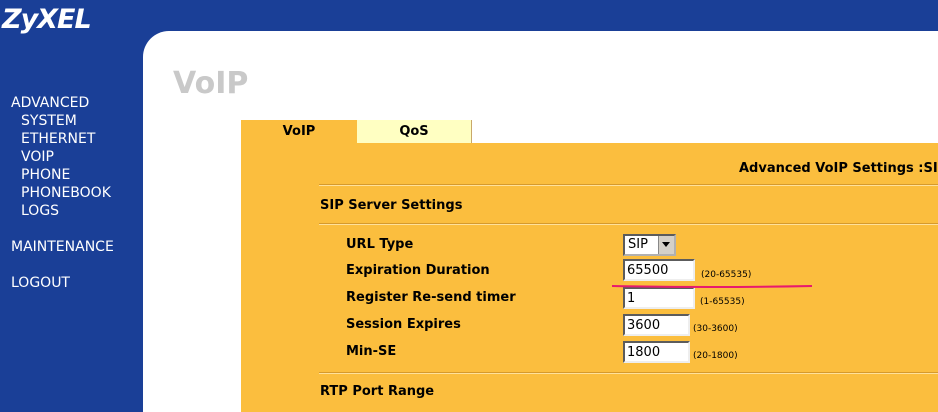 Image resolution: width=938 pixels, height=412 pixels. Describe the element at coordinates (726, 275) in the screenshot. I see `expiration-duration-range: (20-65535)` at that location.